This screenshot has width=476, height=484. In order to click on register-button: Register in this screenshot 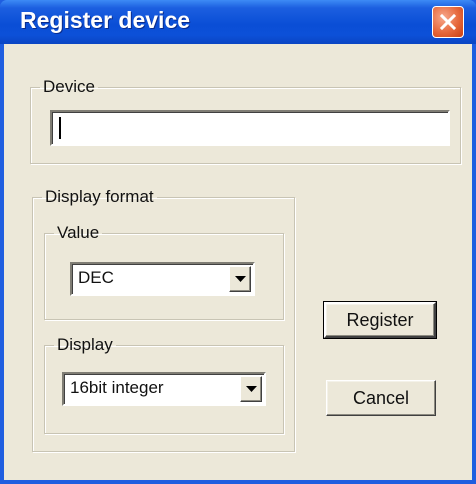, I will do `click(380, 320)`.